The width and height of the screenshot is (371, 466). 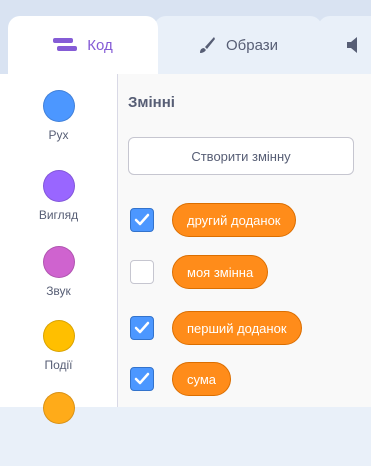 I want to click on motion-category-dot-icon, so click(x=58, y=106).